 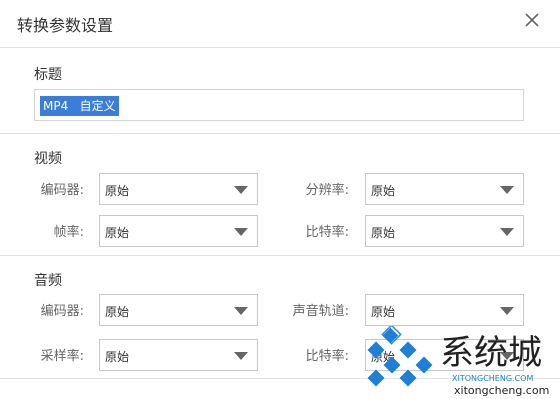 What do you see at coordinates (532, 20) in the screenshot?
I see `close-icon` at bounding box center [532, 20].